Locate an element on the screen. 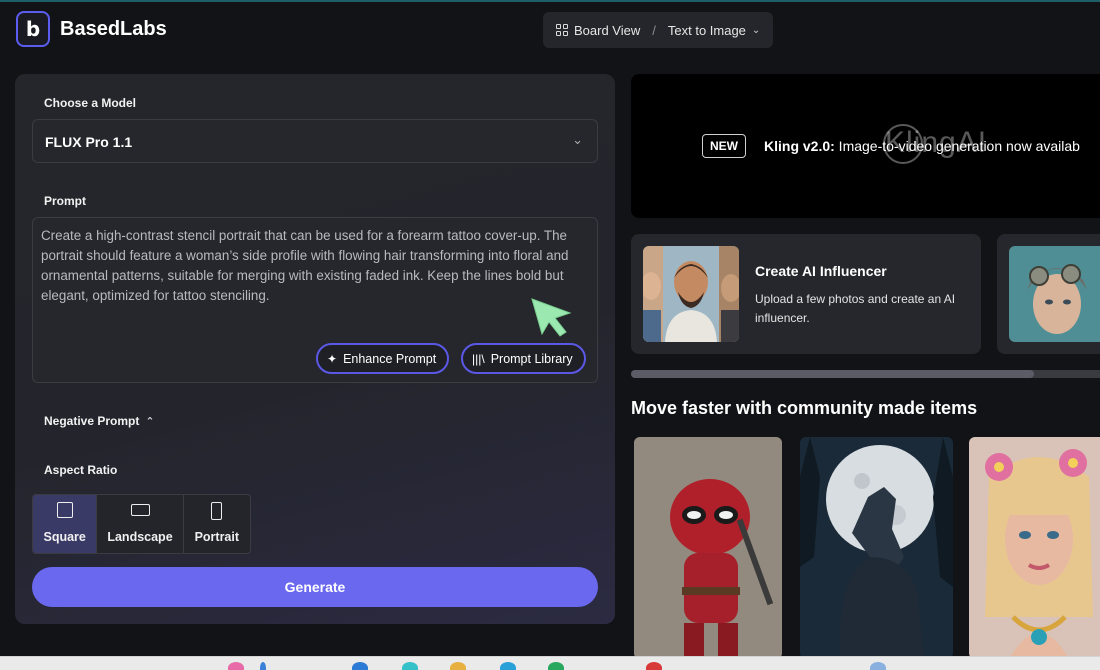 The width and height of the screenshot is (1100, 670). aspect-ratio-selector: Square Landscape Portrait is located at coordinates (141, 524).